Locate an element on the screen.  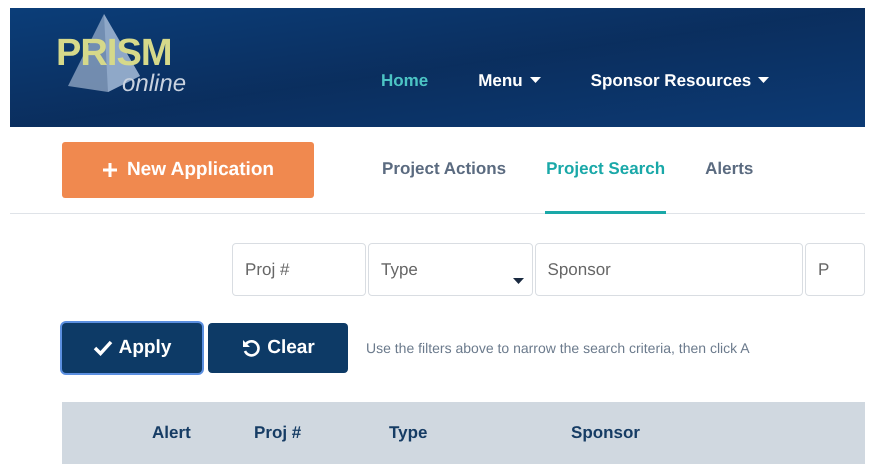
checkmark-icon is located at coordinates (102, 348).